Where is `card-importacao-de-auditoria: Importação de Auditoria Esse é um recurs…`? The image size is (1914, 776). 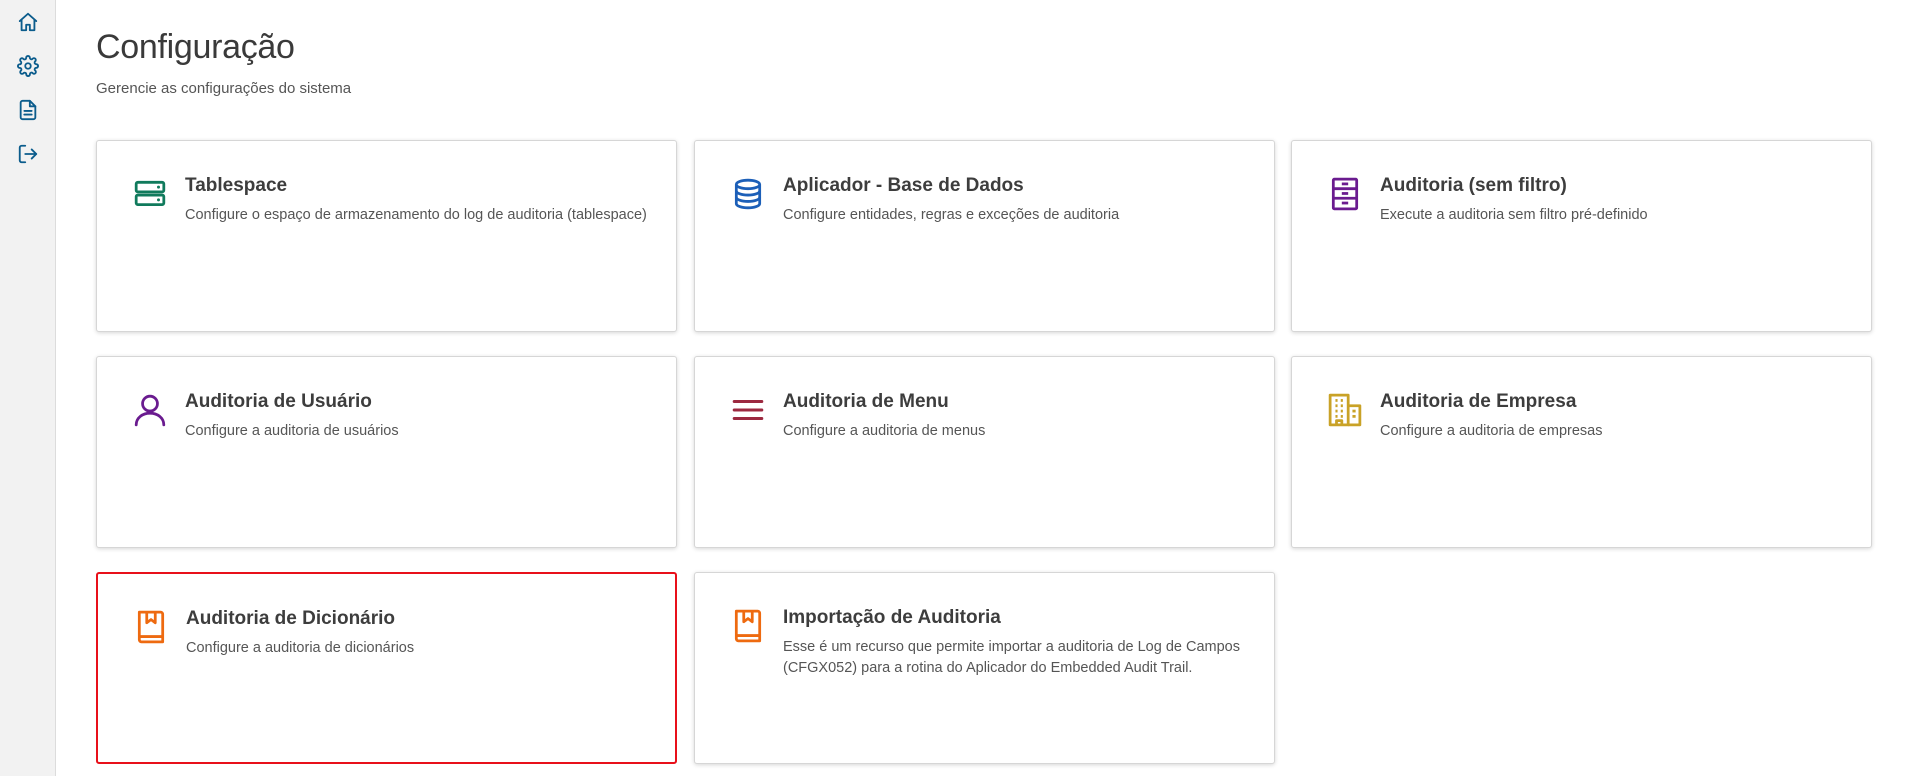 card-importacao-de-auditoria: Importação de Auditoria Esse é um recurs… is located at coordinates (984, 668).